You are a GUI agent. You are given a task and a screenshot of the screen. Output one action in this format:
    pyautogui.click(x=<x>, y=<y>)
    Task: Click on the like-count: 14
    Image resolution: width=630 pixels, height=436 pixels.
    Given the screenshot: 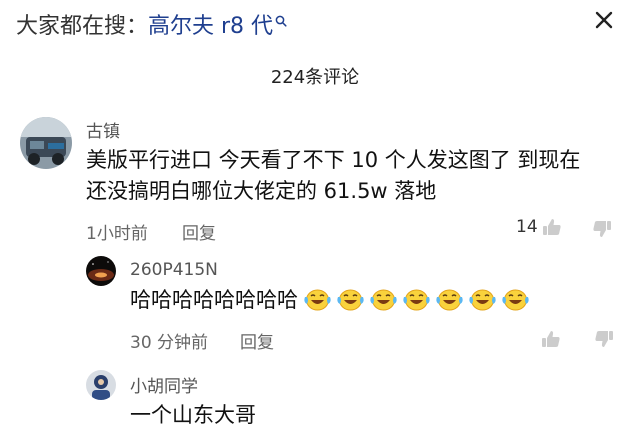 What is the action you would take?
    pyautogui.click(x=527, y=227)
    